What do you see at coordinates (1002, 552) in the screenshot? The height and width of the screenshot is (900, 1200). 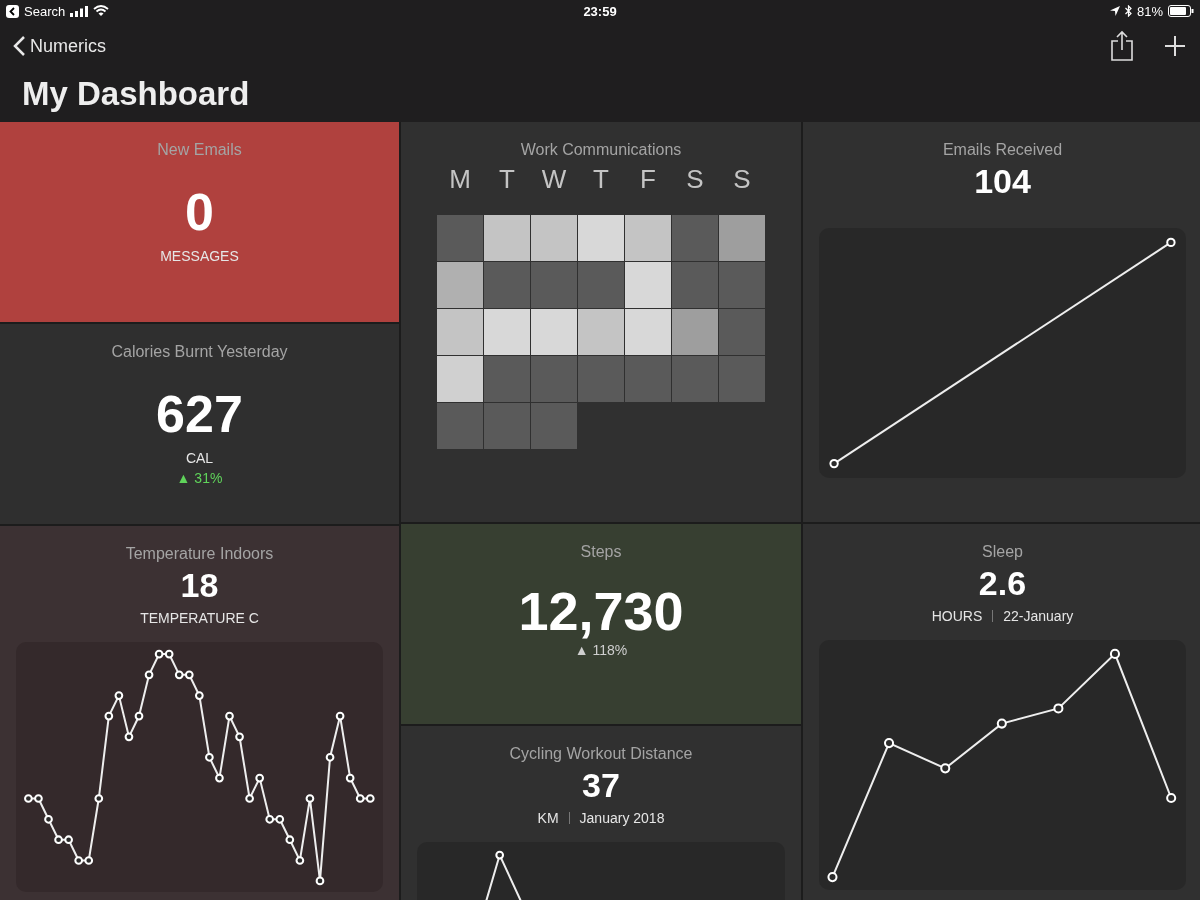 I see `tile-title: Sleep` at bounding box center [1002, 552].